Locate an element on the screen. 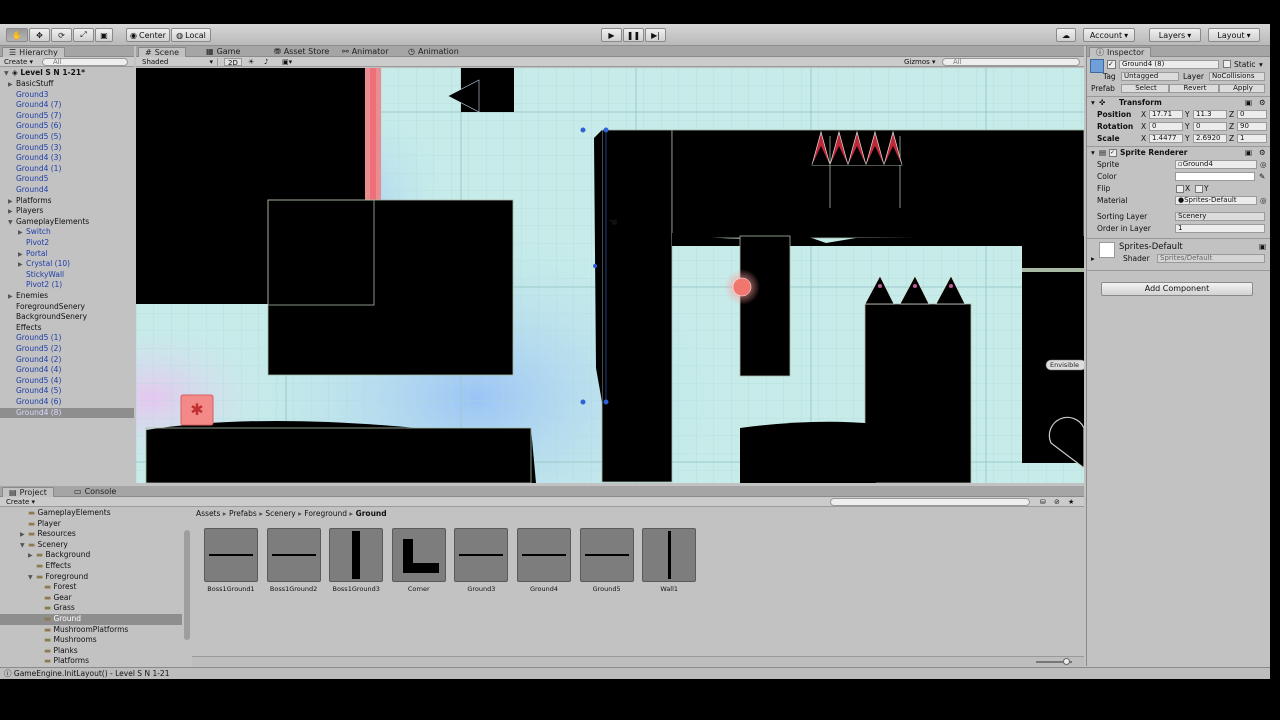 This screenshot has width=1280, height=720. folder-item: ▬ MushroomPlatforms is located at coordinates (91, 630).